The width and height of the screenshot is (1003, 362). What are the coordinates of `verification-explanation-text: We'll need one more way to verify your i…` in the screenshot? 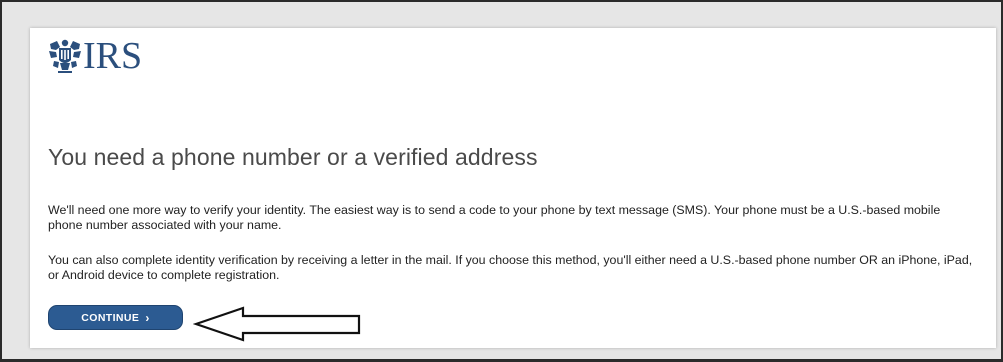 It's located at (494, 217).